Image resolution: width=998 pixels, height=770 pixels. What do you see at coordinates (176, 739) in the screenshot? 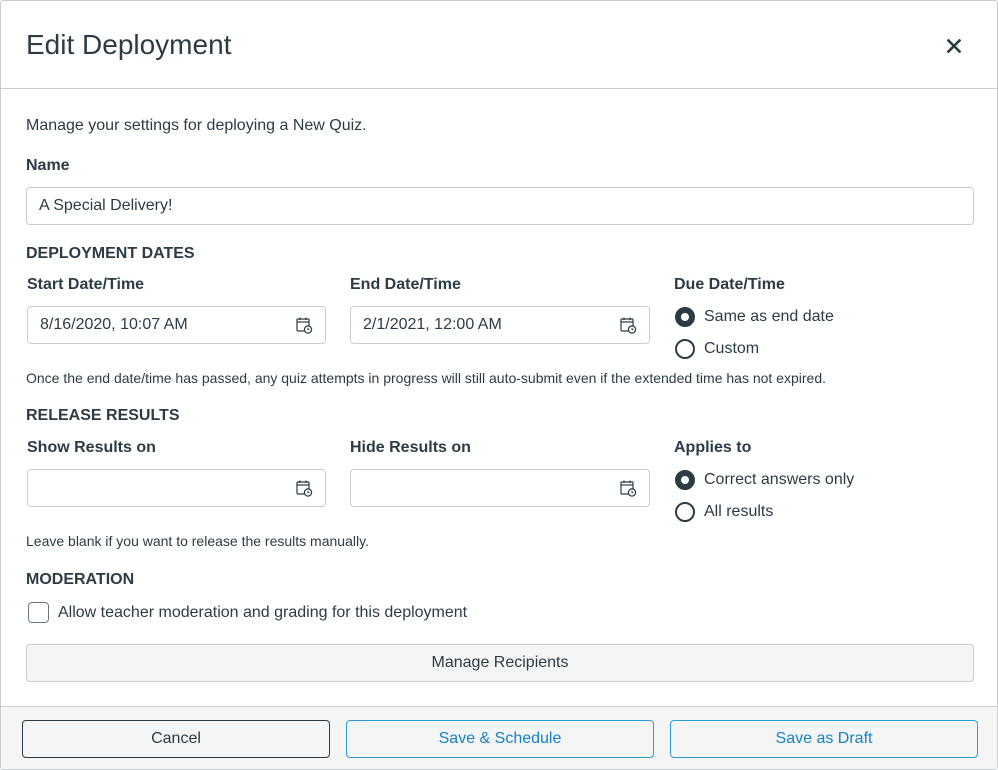
I see `cancel-button: Cancel` at bounding box center [176, 739].